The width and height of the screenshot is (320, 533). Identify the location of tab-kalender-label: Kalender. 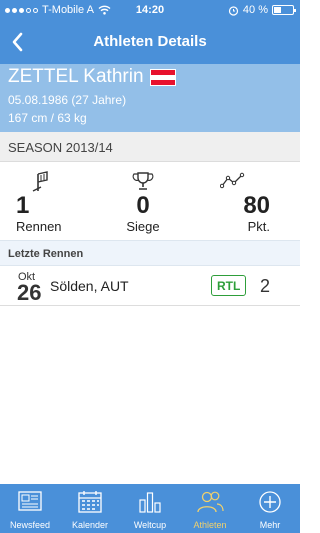
(90, 525).